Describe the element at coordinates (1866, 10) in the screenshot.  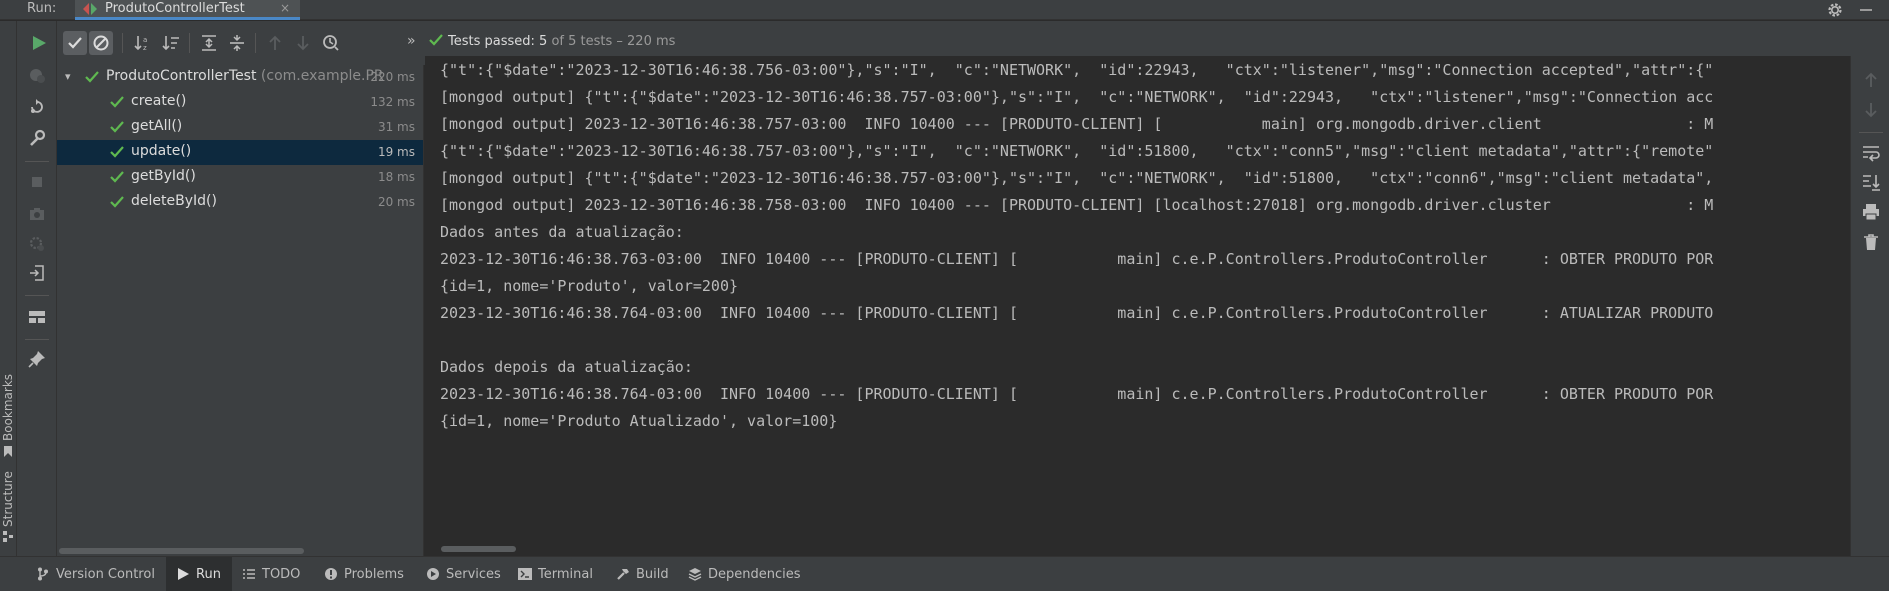
I see `minimize-icon` at that location.